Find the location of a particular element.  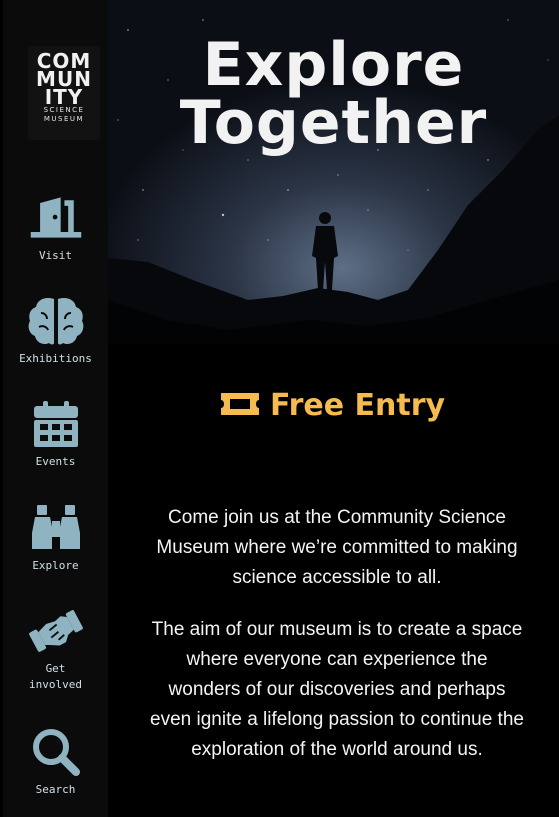

nav-item-explore: Explore is located at coordinates (55, 538).